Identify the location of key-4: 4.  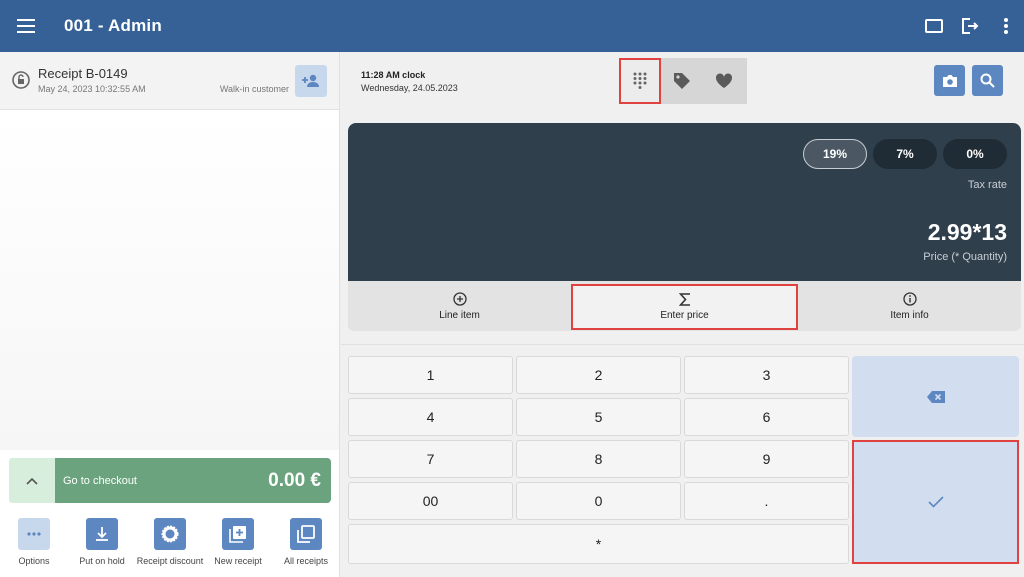
(430, 417).